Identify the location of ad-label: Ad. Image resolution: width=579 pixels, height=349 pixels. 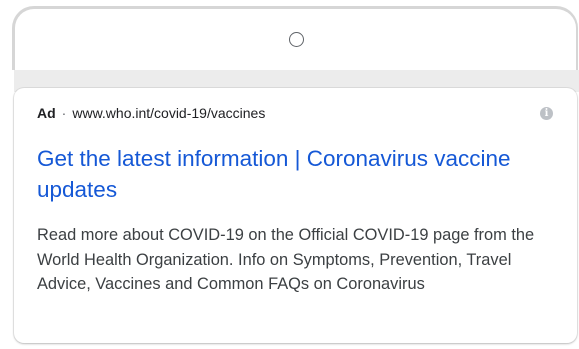
(46, 113).